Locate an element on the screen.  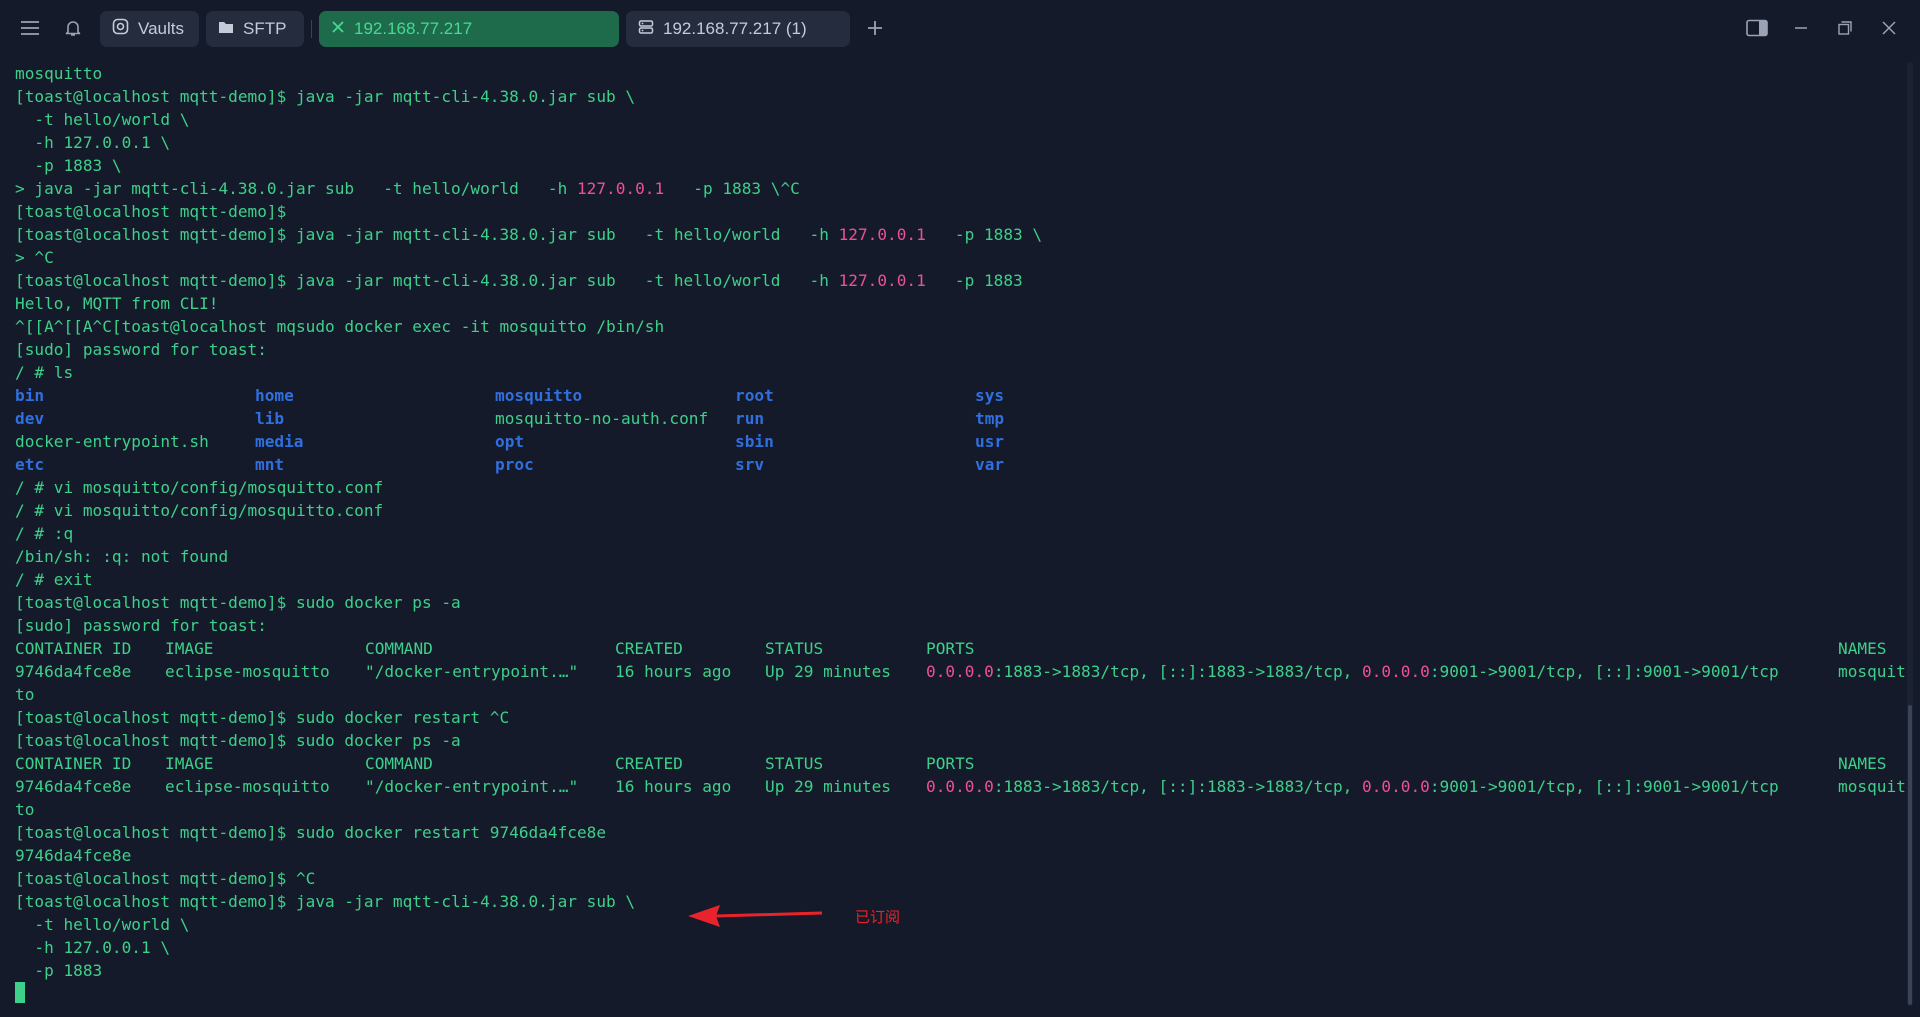
terminal-line: etc mnt proc srv var is located at coordinates (960, 464).